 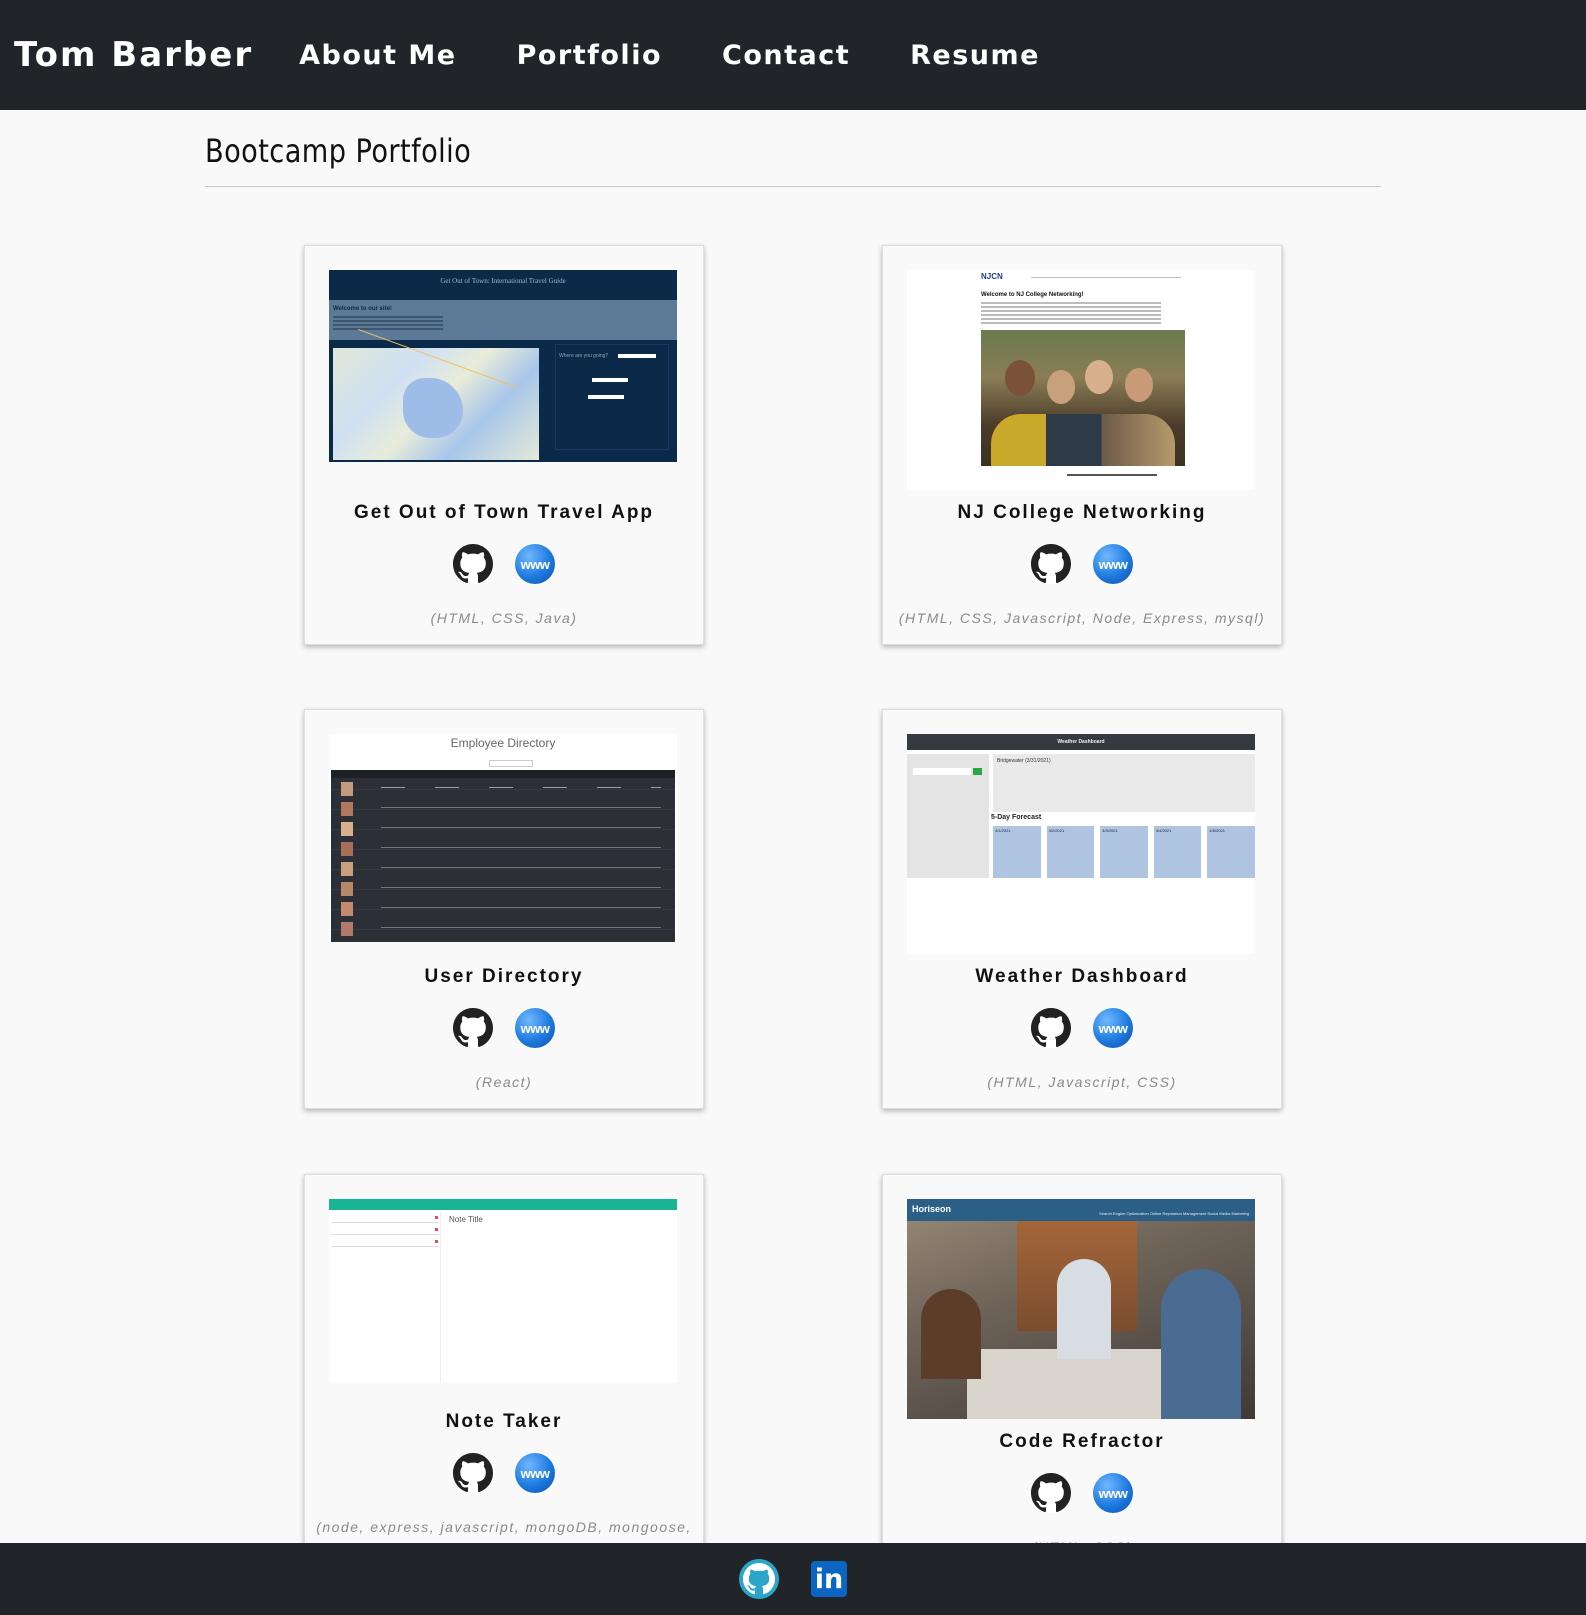 I want to click on thumb-forecast-label: 5-Day Forecast, so click(x=1016, y=817).